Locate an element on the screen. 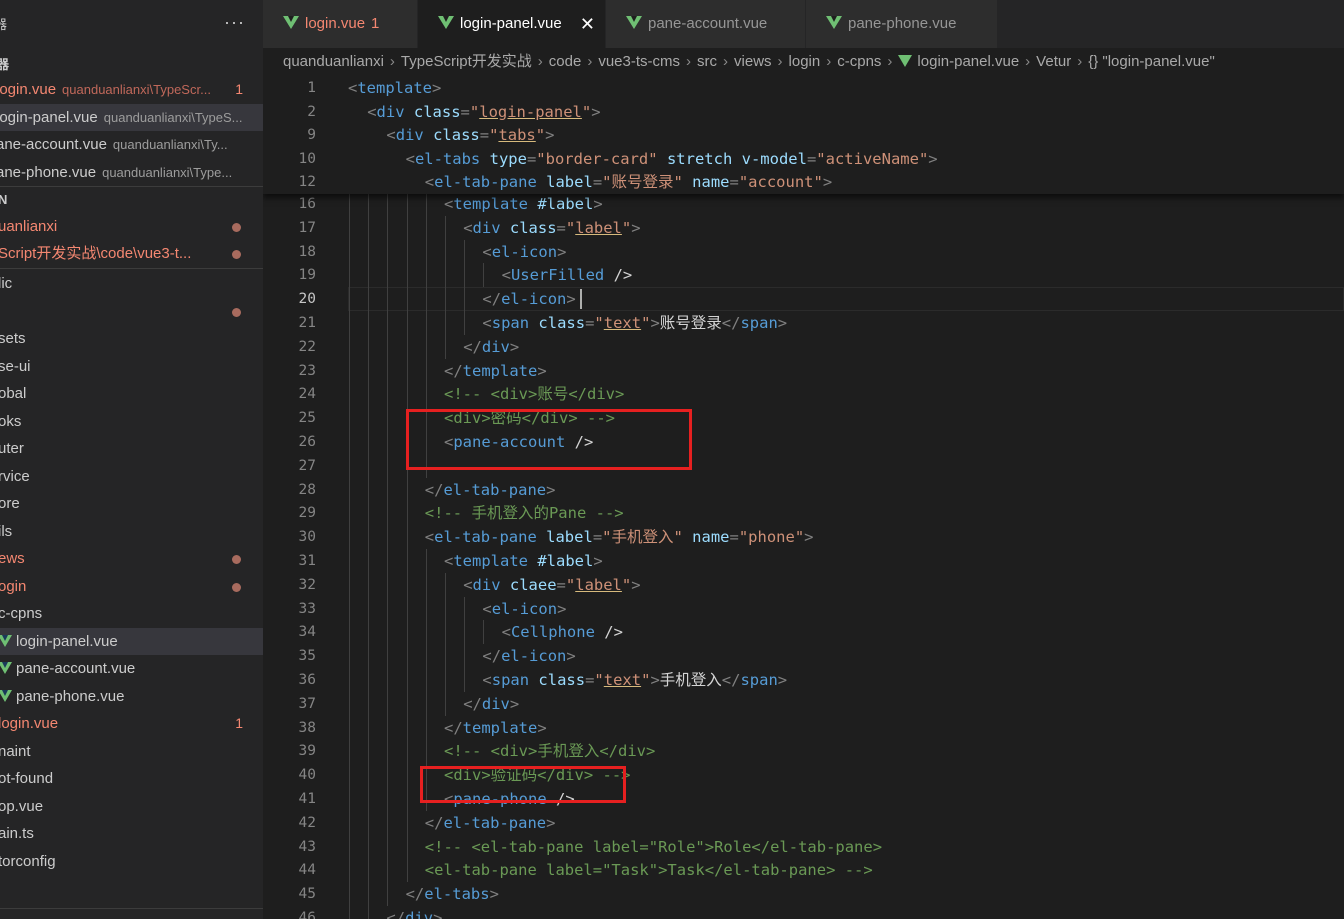 This screenshot has height=919, width=1344. tree-item-text: lic is located at coordinates (6, 283).